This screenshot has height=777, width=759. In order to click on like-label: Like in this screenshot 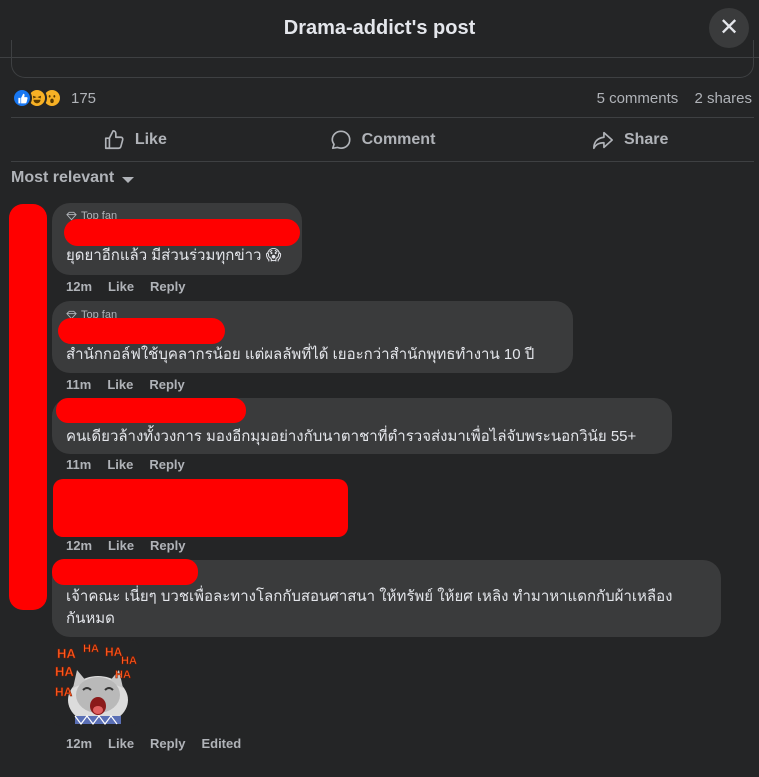, I will do `click(150, 139)`.